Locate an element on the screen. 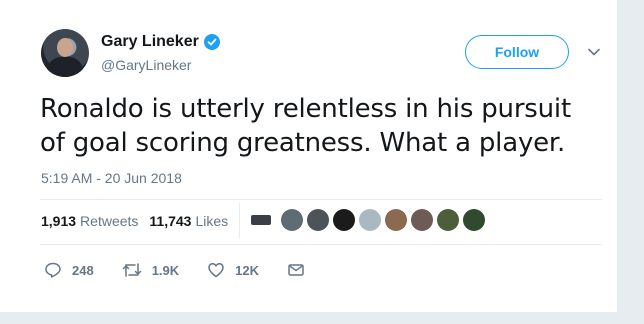 This screenshot has width=644, height=324. retweet-count: 1.9K is located at coordinates (165, 270).